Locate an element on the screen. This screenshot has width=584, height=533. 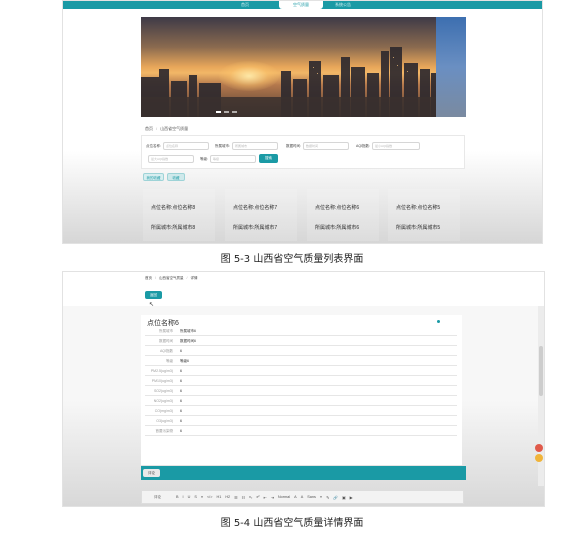
heading1-icon: H1 is located at coordinates (218, 497).